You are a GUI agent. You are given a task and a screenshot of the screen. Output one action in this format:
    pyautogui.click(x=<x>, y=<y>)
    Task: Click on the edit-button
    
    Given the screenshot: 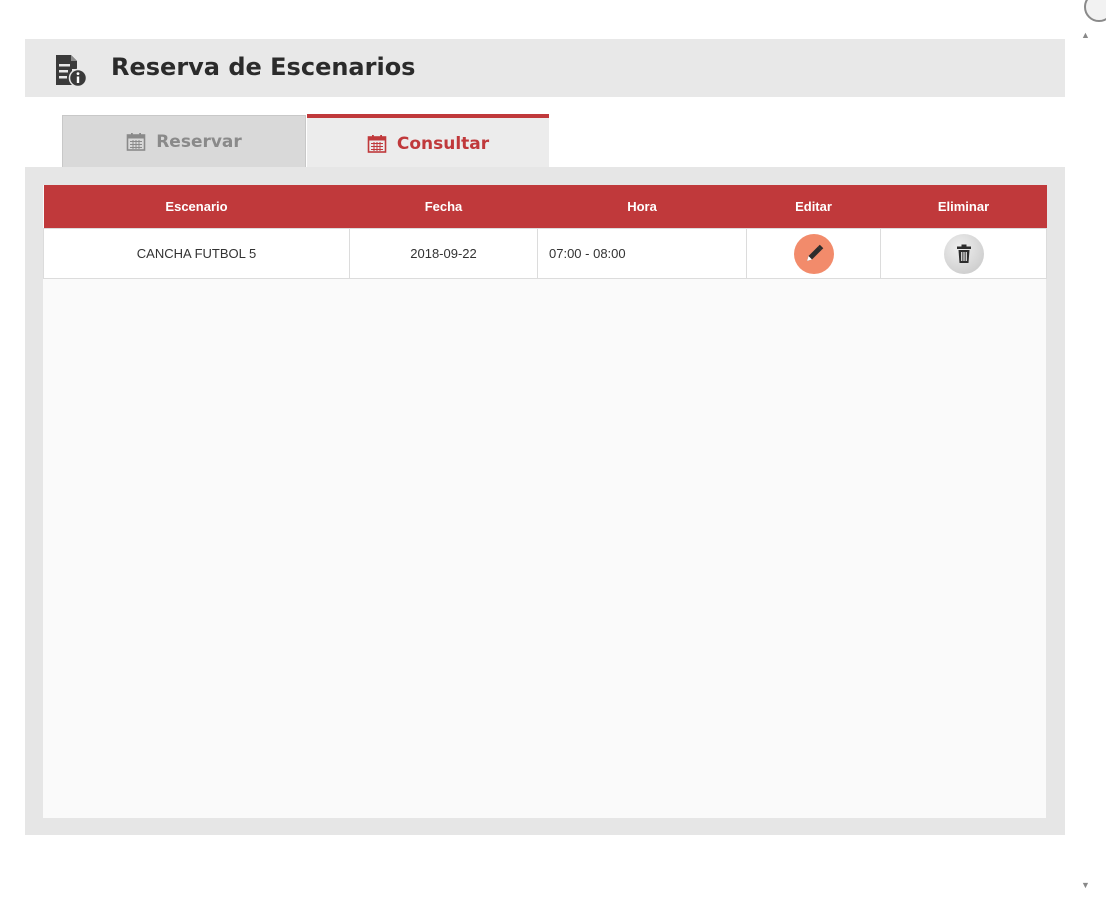 What is the action you would take?
    pyautogui.click(x=813, y=253)
    